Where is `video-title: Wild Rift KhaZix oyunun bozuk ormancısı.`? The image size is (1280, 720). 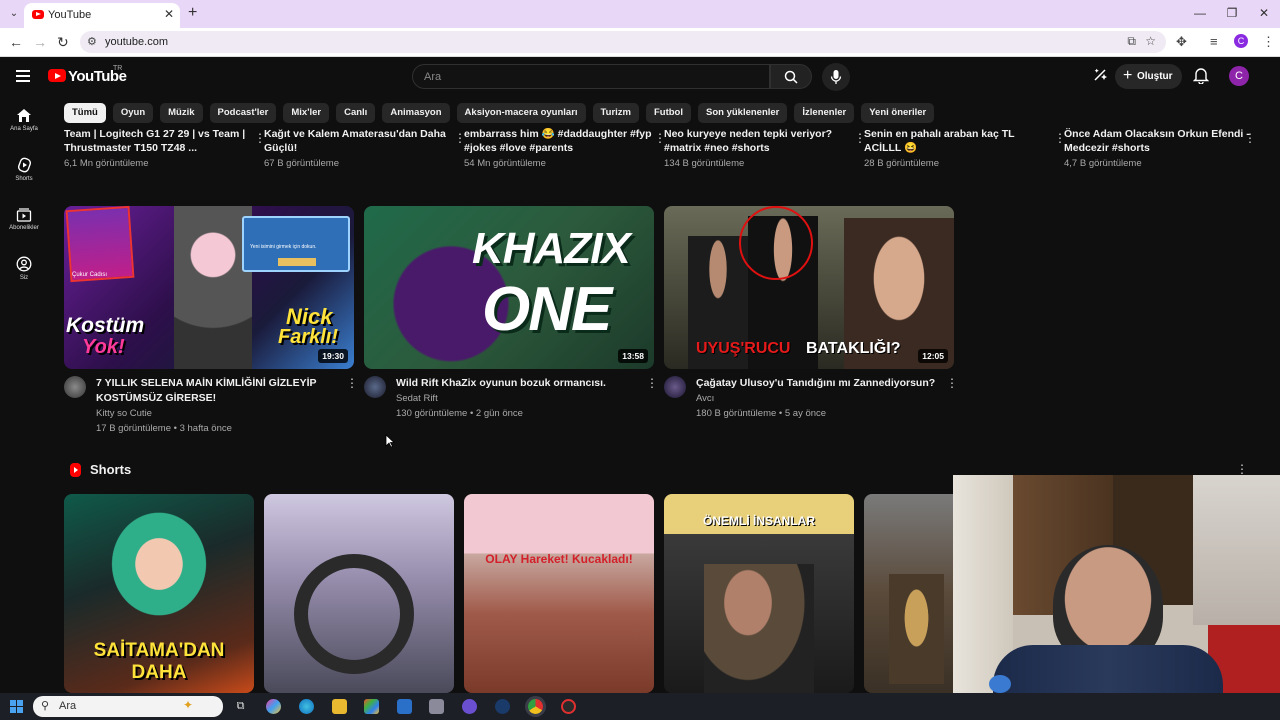 video-title: Wild Rift KhaZix oyunun bozuk ormancısı. is located at coordinates (516, 383).